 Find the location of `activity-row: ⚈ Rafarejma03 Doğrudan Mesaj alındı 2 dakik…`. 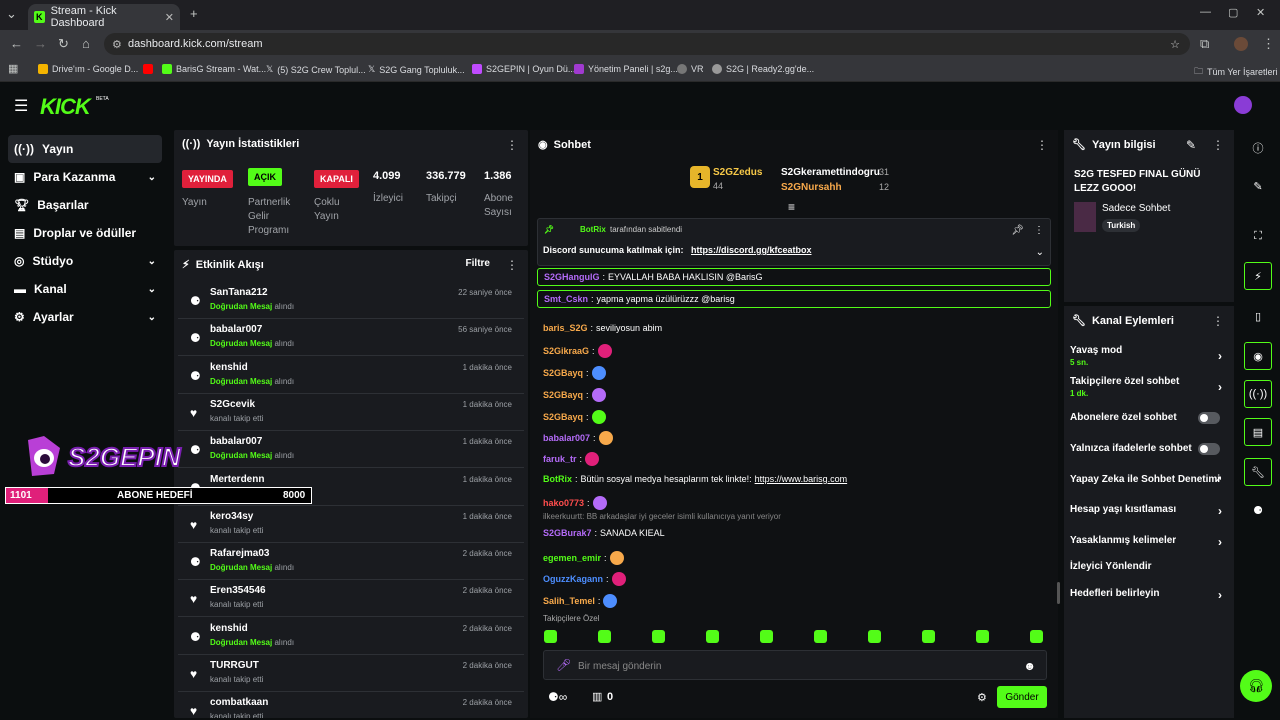

activity-row: ⚈ Rafarejma03 Doğrudan Mesaj alındı 2 dakik… is located at coordinates (351, 562).